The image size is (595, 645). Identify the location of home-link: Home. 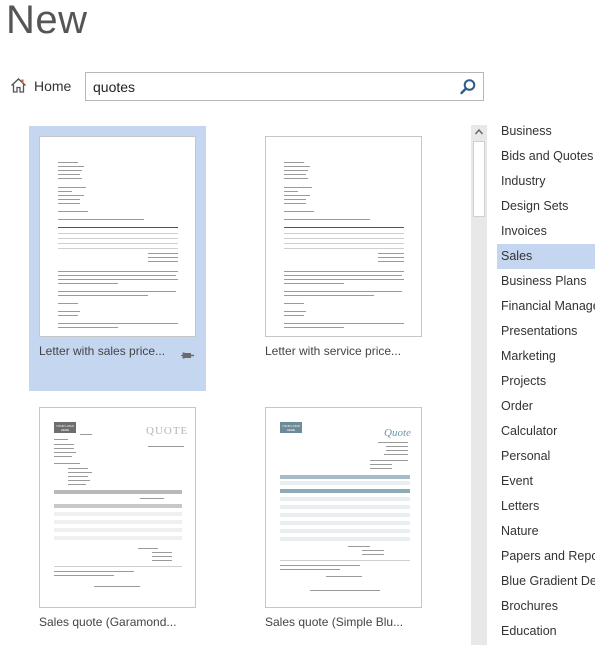
(40, 85).